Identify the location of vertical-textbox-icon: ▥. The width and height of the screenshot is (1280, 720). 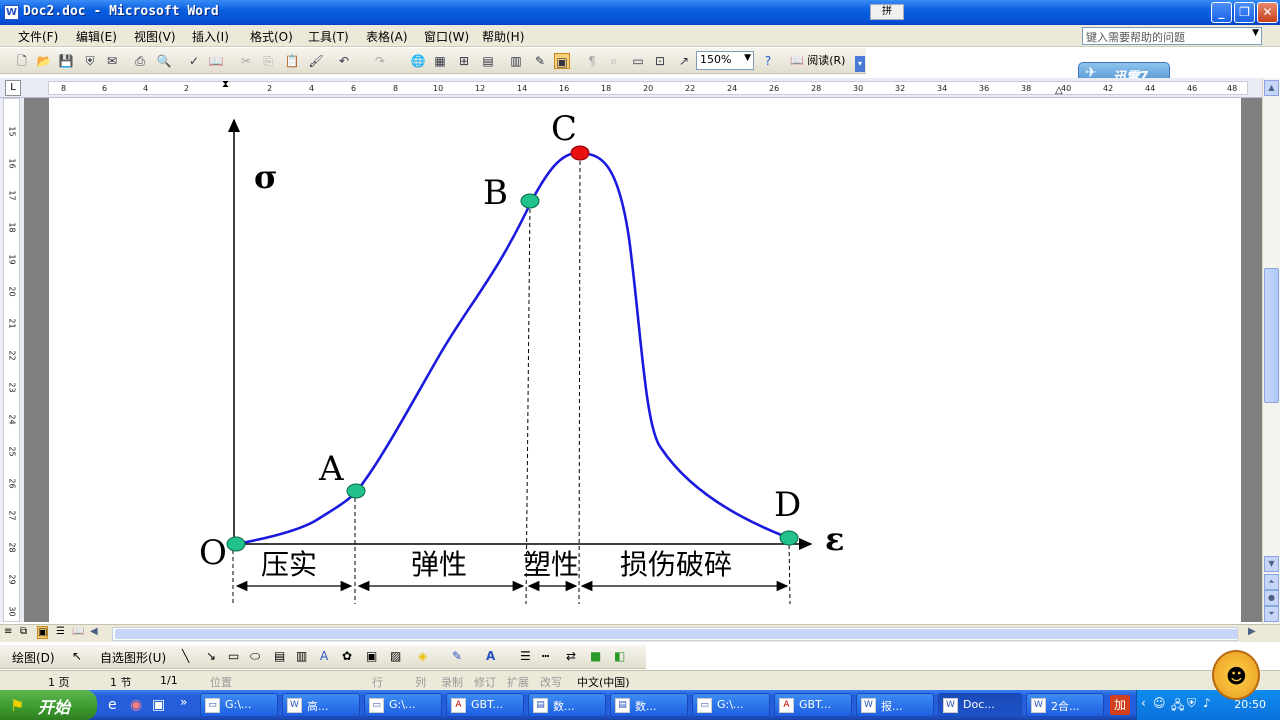
(301, 656).